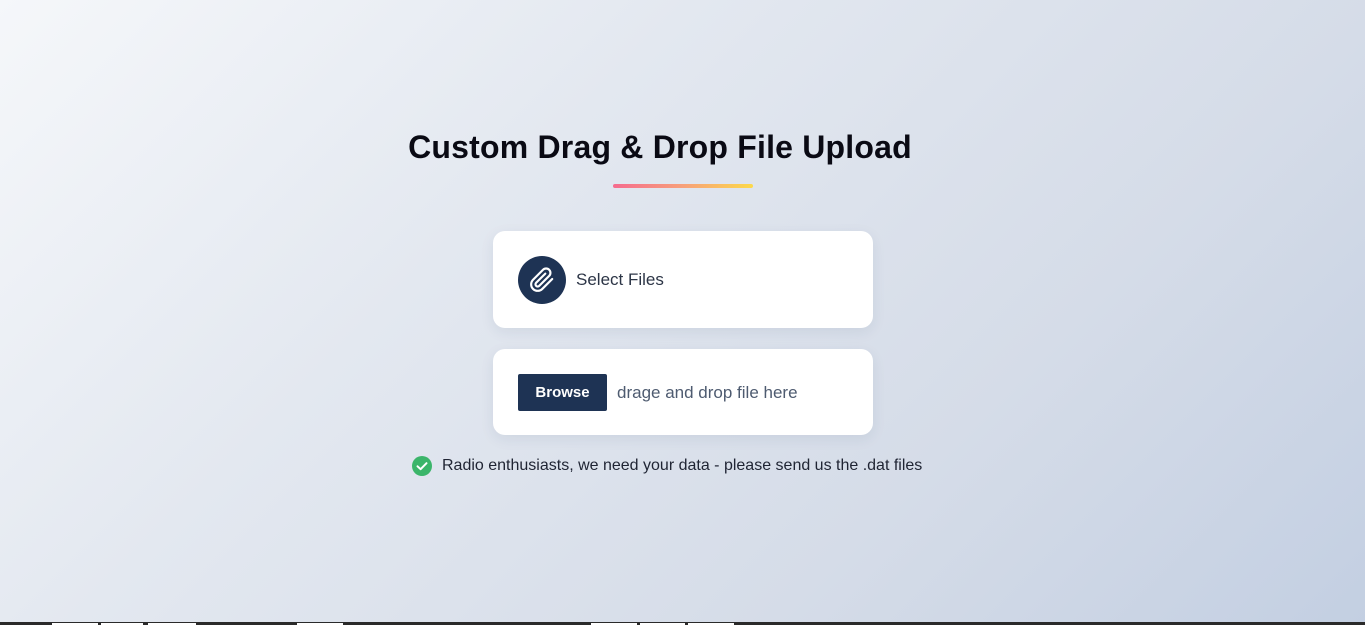 The height and width of the screenshot is (625, 1365). What do you see at coordinates (620, 280) in the screenshot?
I see `select-files-label: Select Files` at bounding box center [620, 280].